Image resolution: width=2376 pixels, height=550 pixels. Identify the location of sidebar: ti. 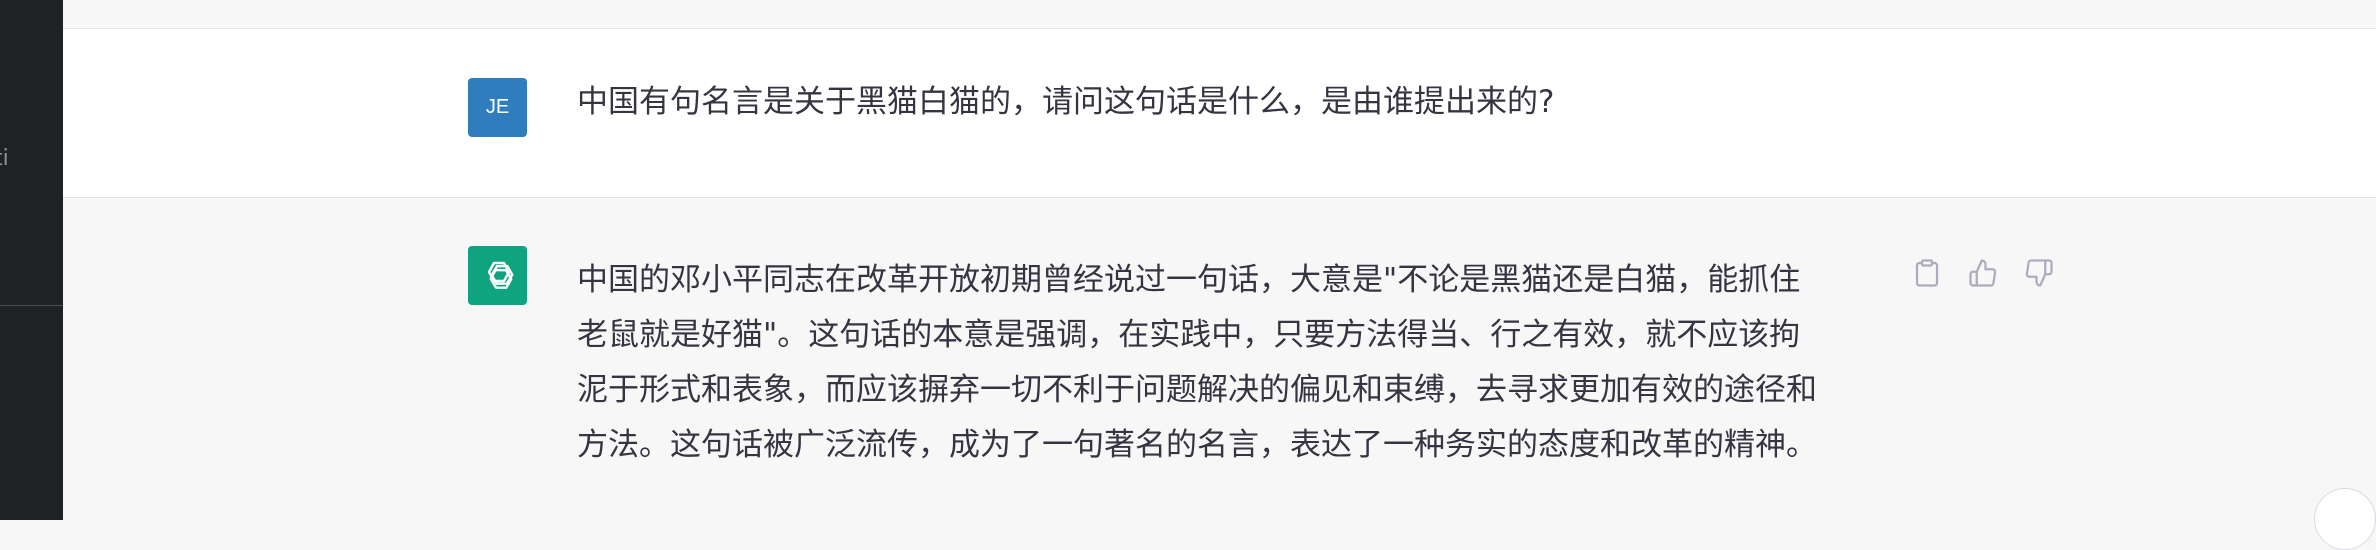
(31, 260).